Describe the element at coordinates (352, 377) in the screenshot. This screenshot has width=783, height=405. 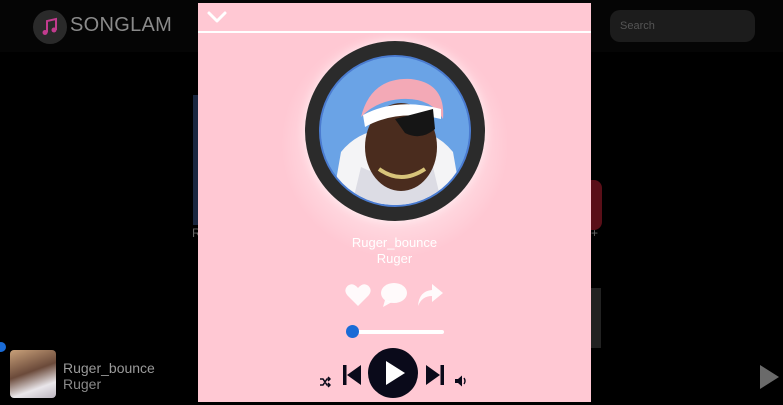
I see `skip-previous-icon` at that location.